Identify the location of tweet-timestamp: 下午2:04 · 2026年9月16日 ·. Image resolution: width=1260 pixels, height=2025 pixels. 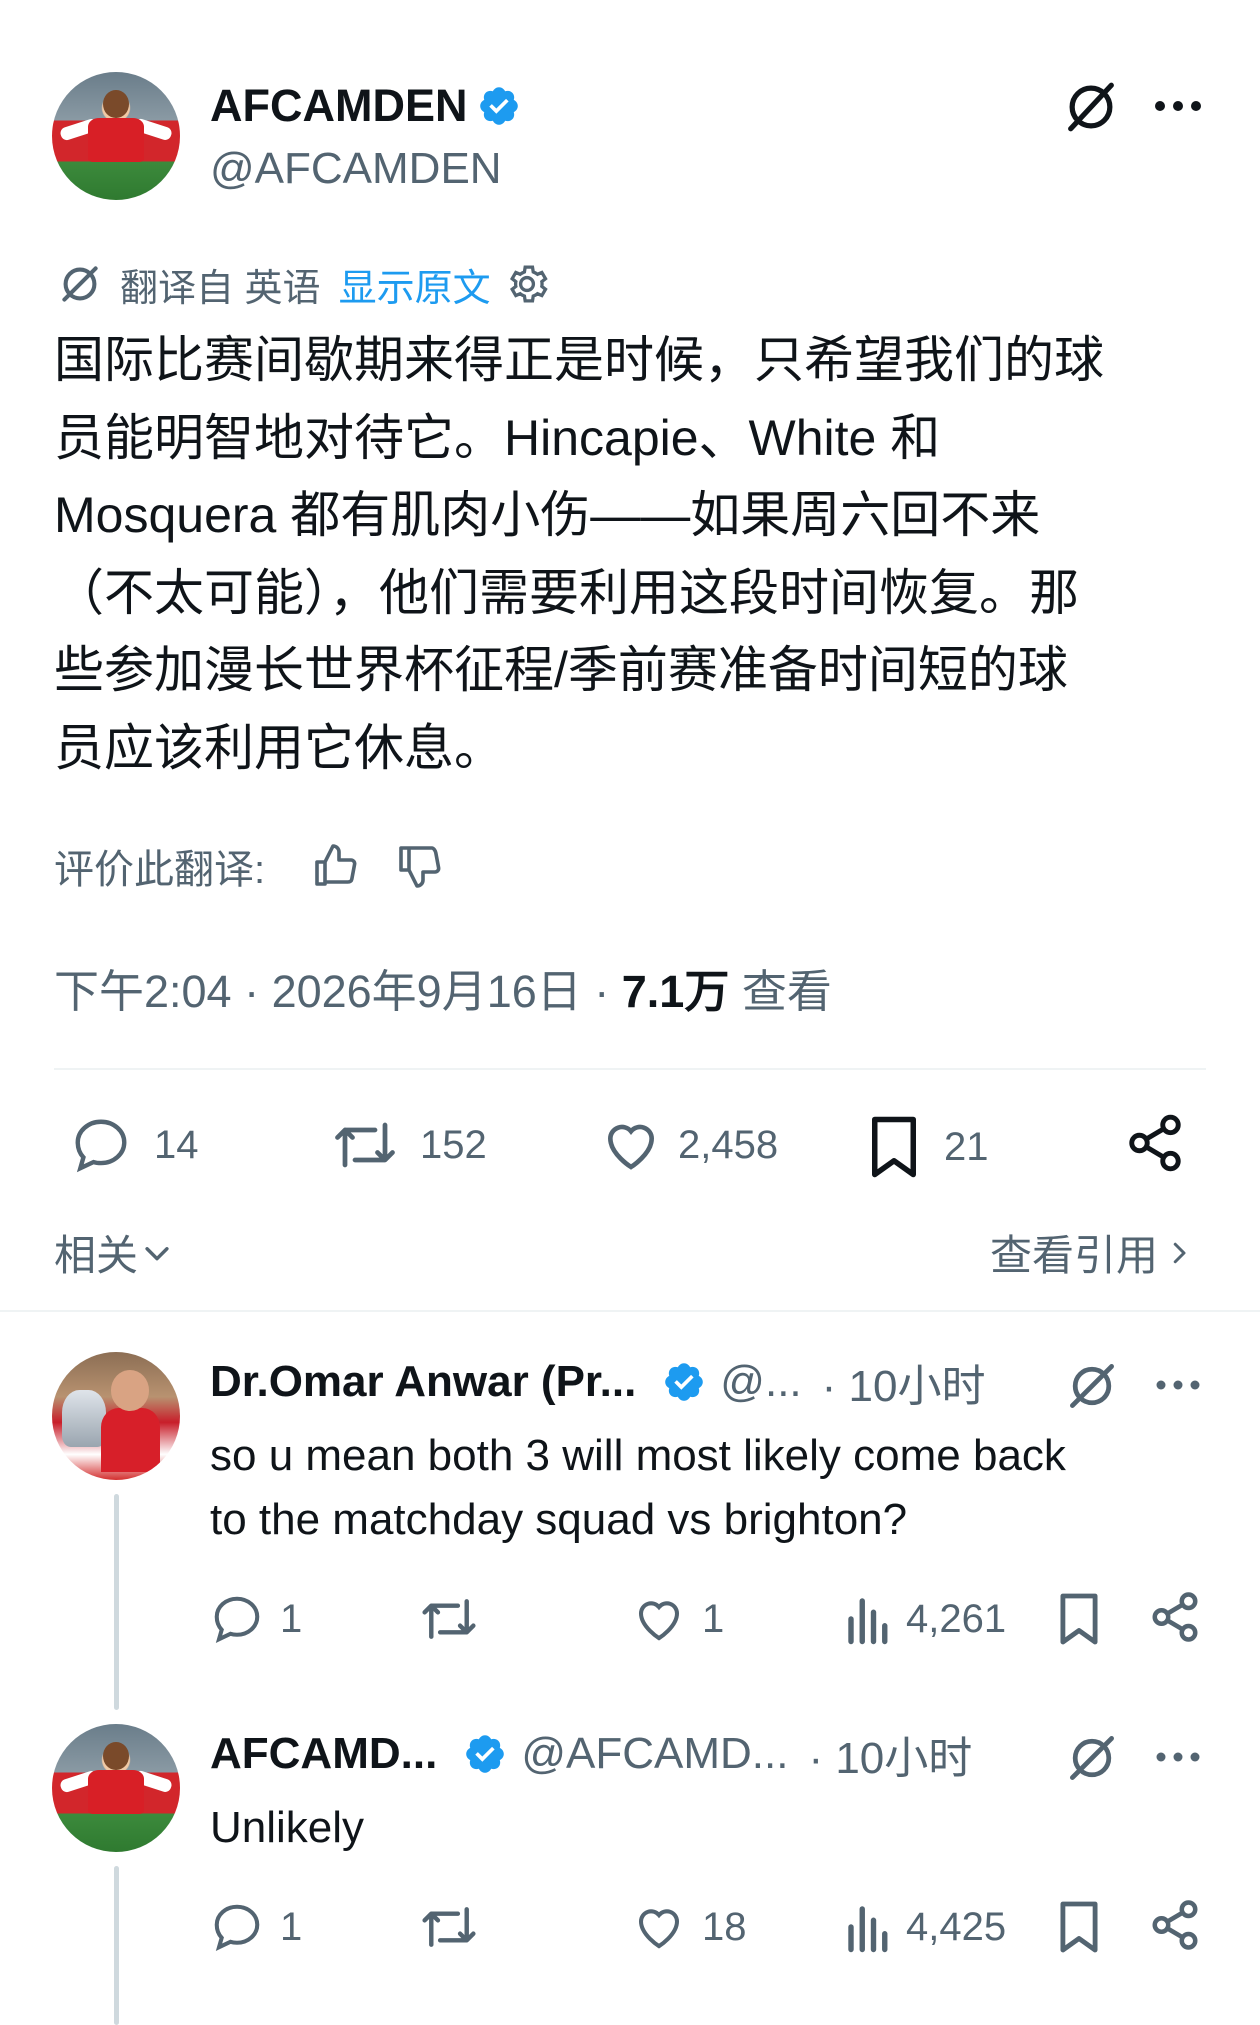
(338, 991).